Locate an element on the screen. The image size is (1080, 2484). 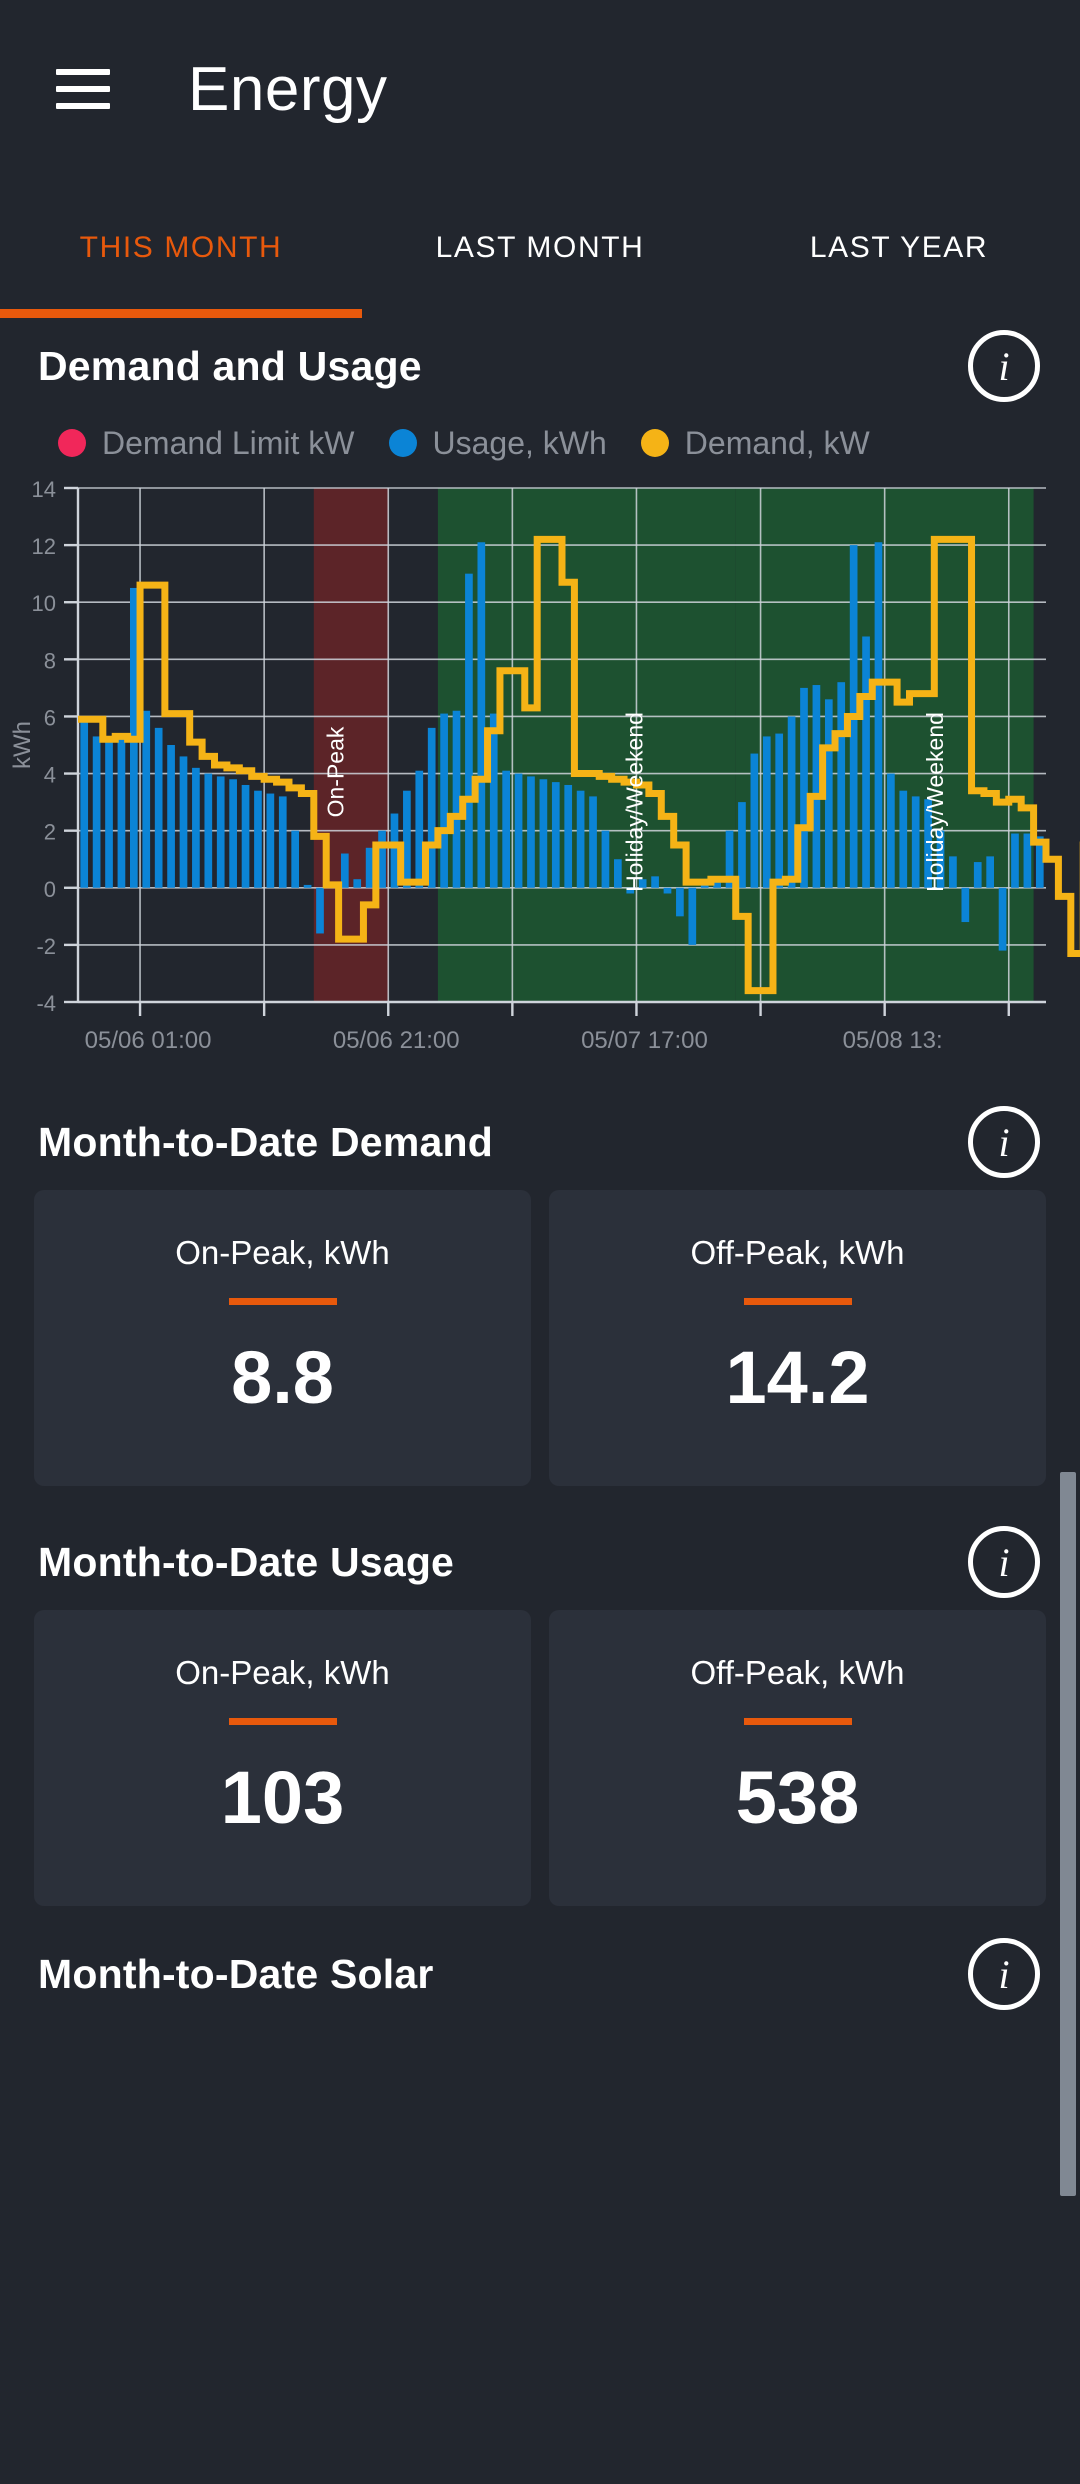
y-tick-label: 14 is located at coordinates (44, 489).